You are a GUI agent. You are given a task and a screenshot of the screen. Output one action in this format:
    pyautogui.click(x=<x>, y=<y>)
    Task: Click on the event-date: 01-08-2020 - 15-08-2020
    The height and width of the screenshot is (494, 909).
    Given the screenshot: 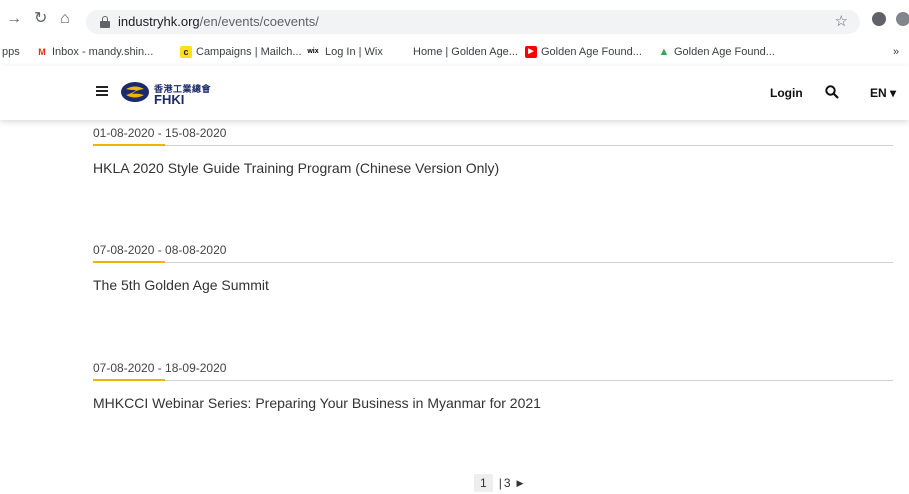 What is the action you would take?
    pyautogui.click(x=160, y=133)
    